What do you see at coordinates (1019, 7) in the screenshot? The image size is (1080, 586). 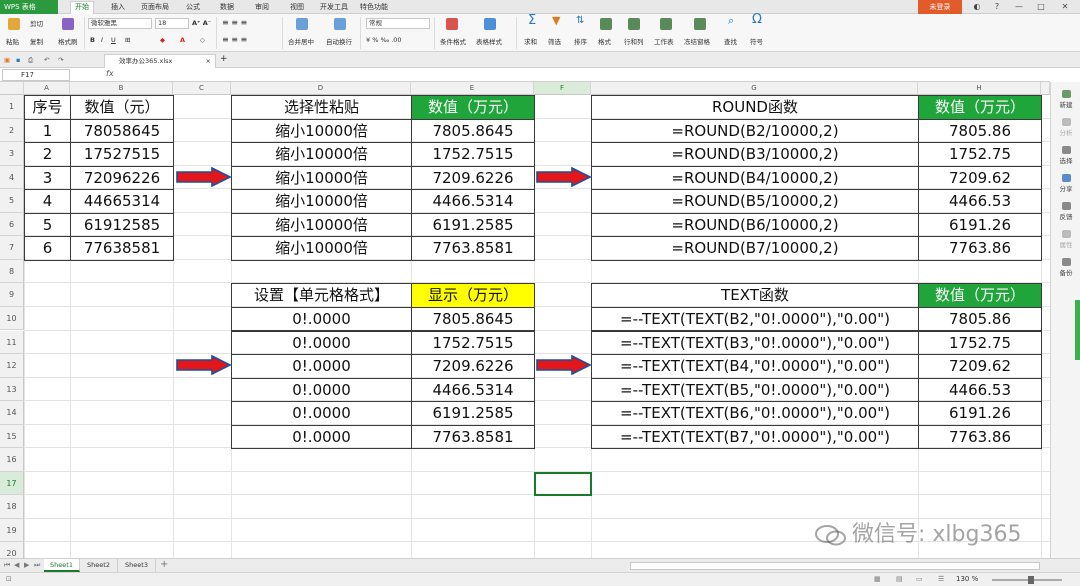 I see `minimize-icon: —` at bounding box center [1019, 7].